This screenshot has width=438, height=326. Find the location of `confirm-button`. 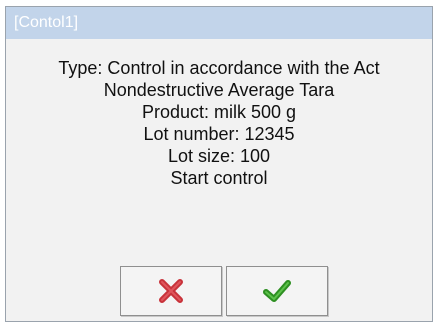

confirm-button is located at coordinates (277, 291).